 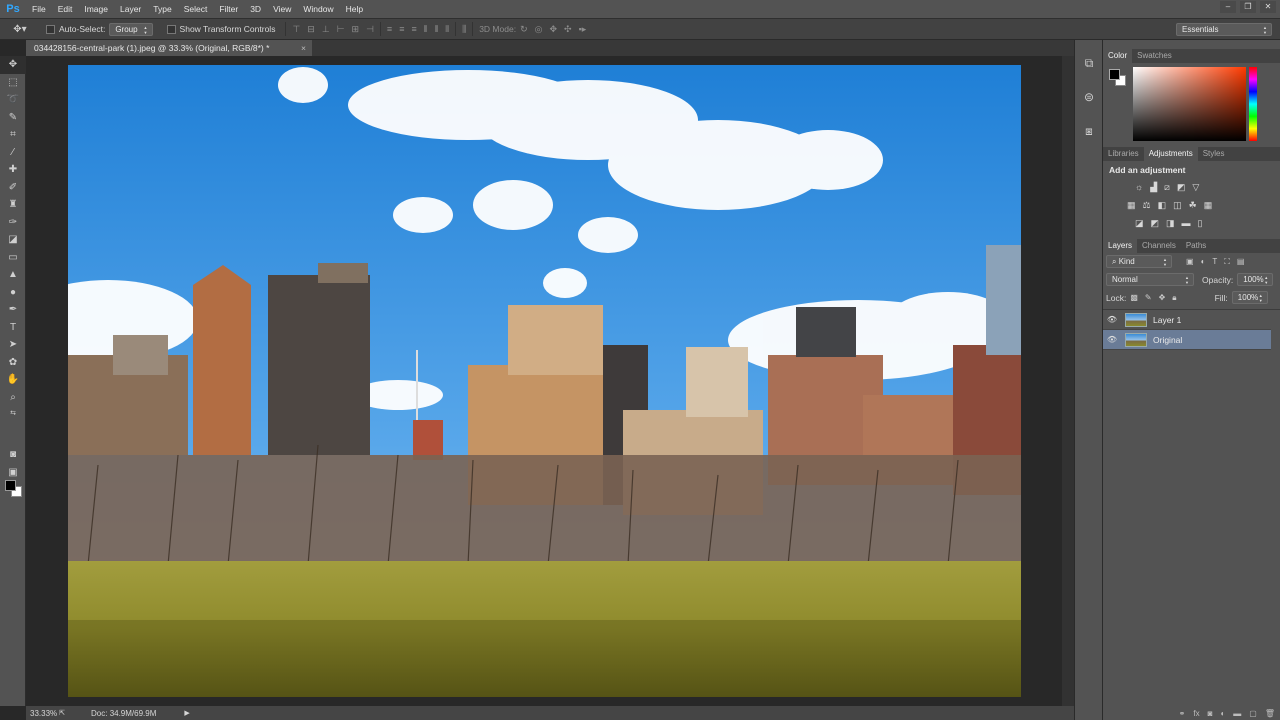 I want to click on menu-view: View, so click(x=282, y=9).